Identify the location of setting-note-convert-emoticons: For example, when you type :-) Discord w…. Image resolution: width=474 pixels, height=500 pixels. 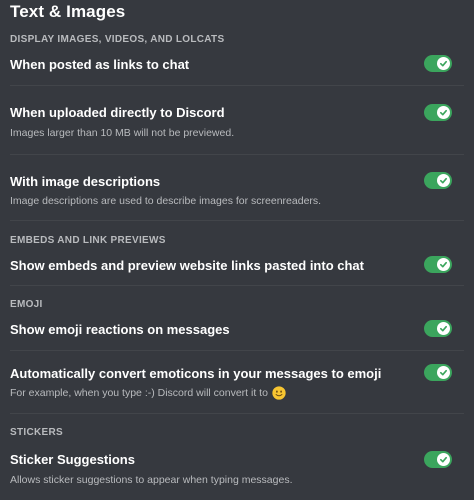
(148, 393).